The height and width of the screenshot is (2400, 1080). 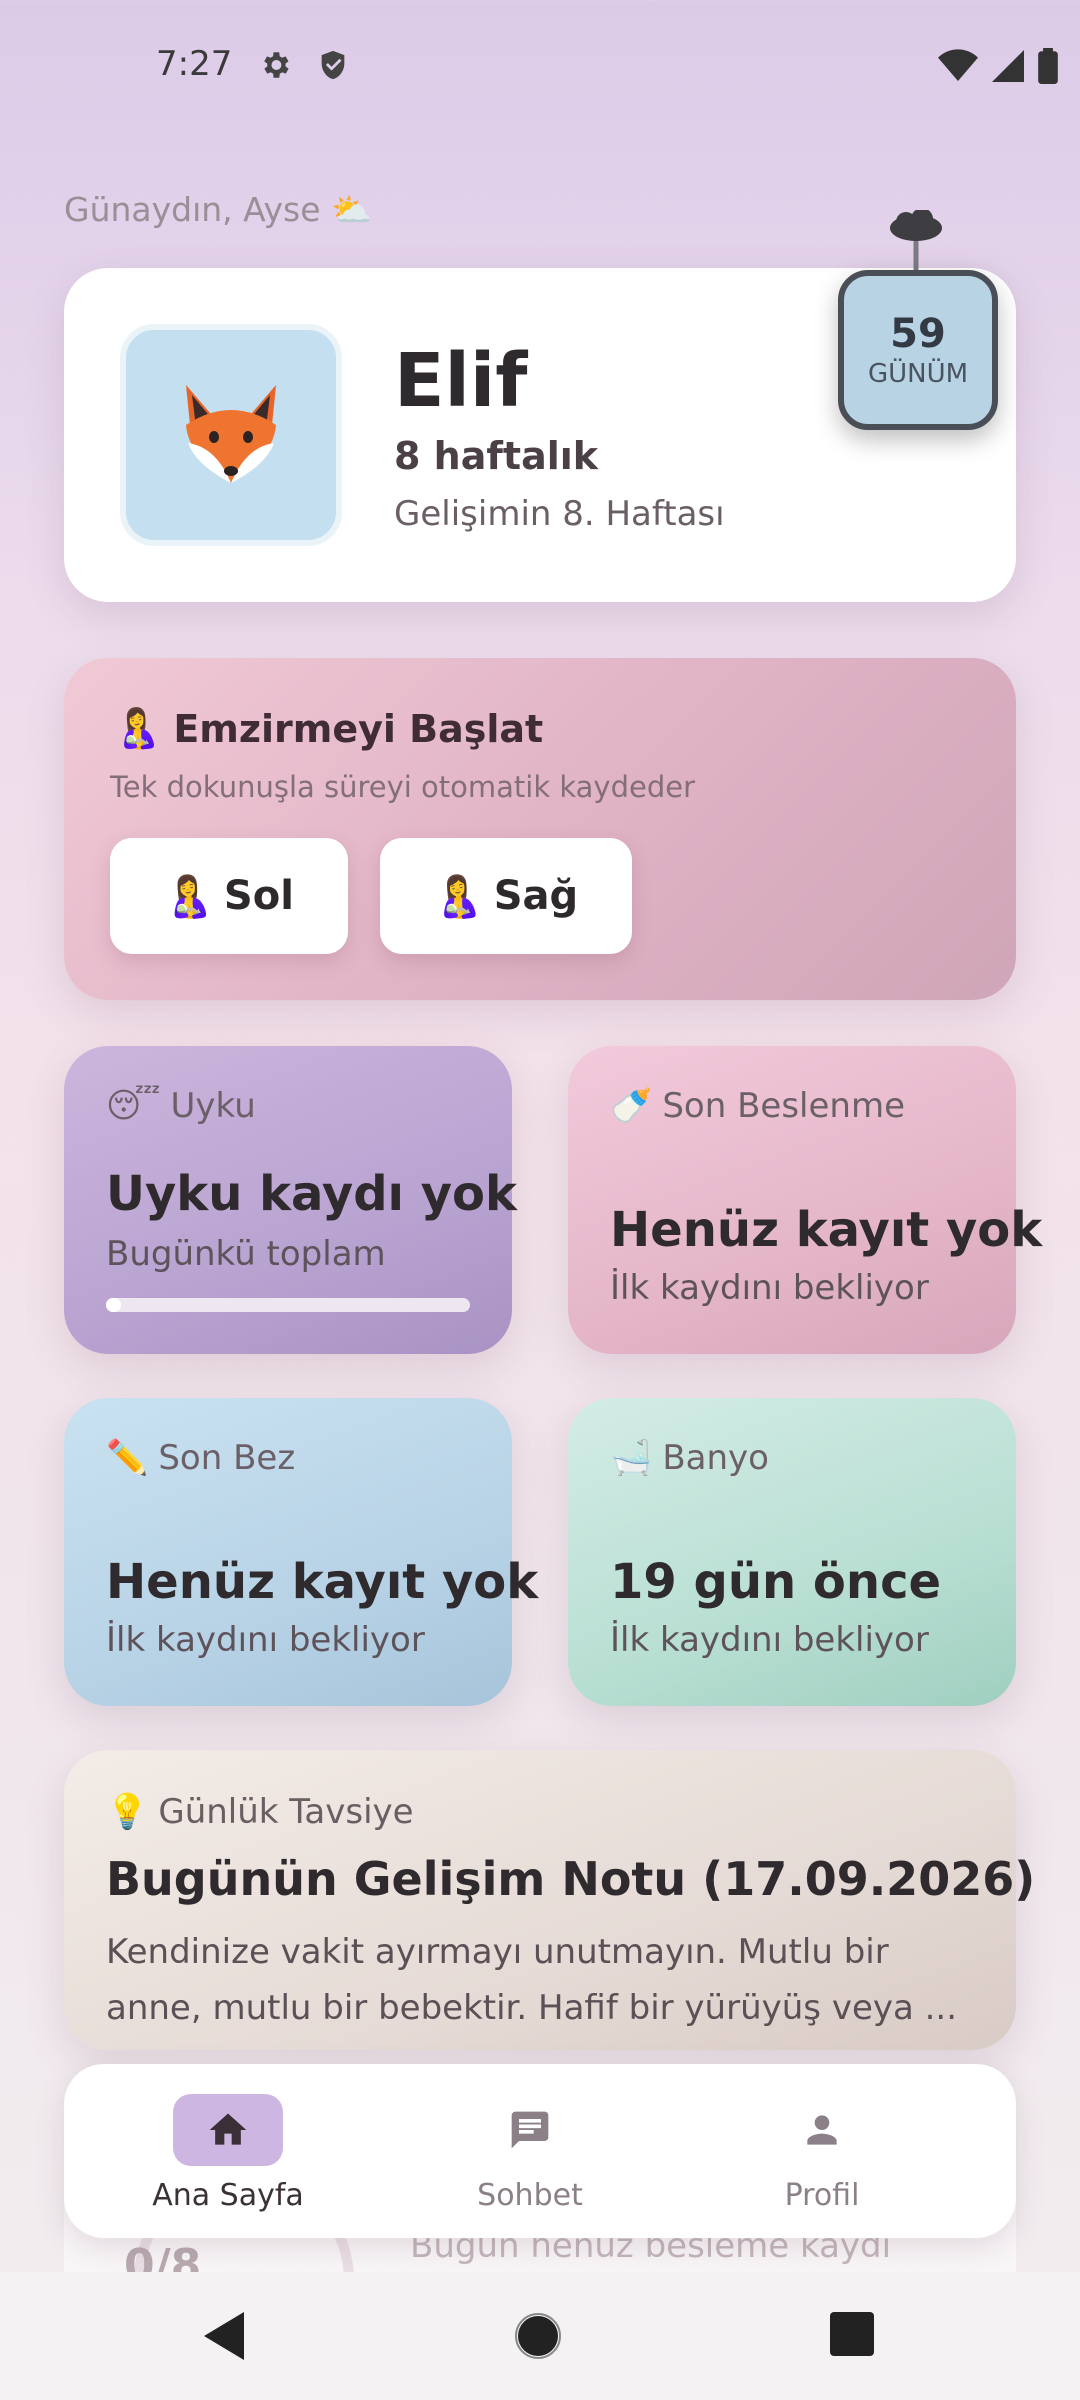 I want to click on home-icon, so click(x=228, y=2129).